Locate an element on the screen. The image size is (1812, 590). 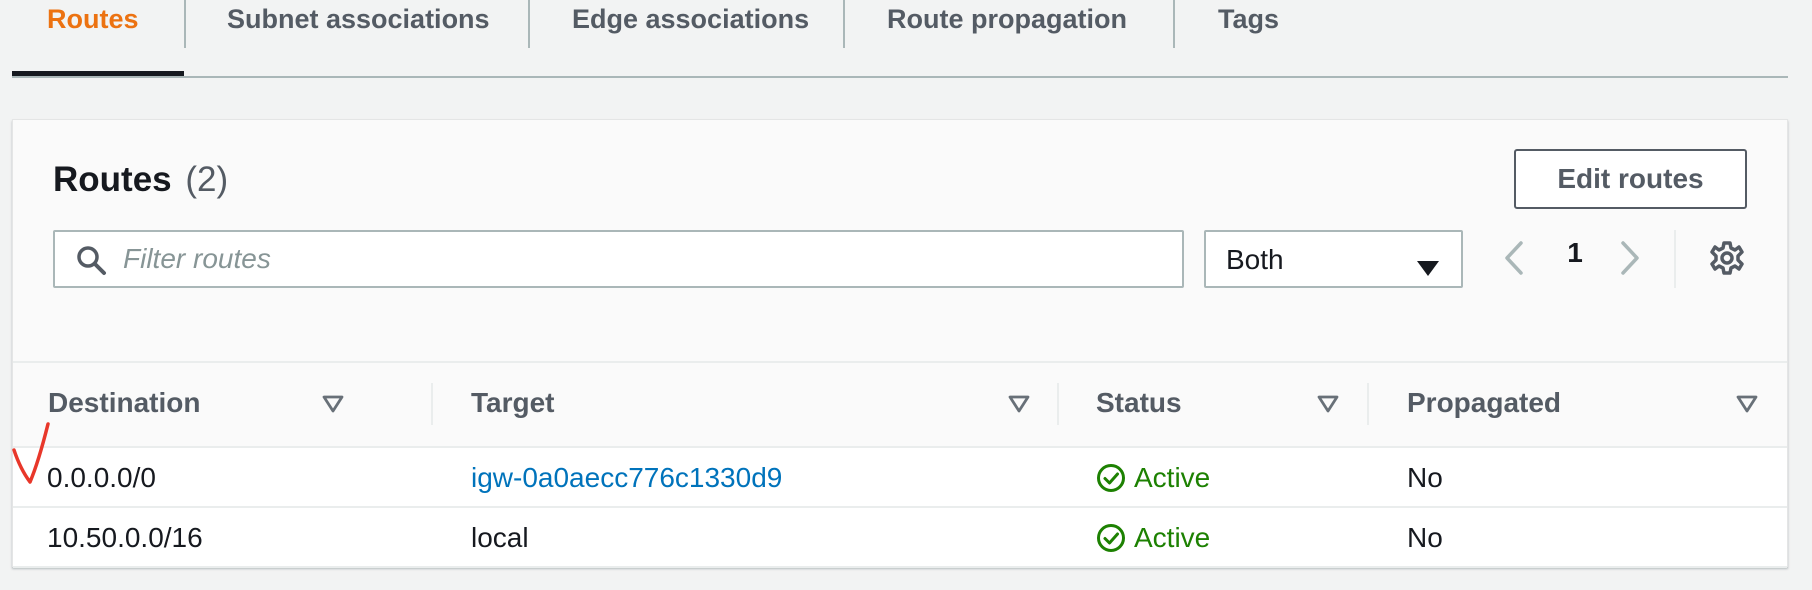
cell-destination: 0.0.0.0/0 is located at coordinates (101, 477).